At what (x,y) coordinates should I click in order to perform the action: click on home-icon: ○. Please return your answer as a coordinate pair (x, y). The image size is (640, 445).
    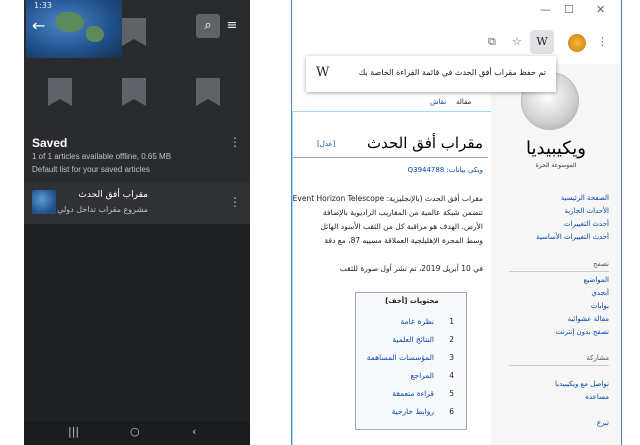
    Looking at the image, I should click on (135, 431).